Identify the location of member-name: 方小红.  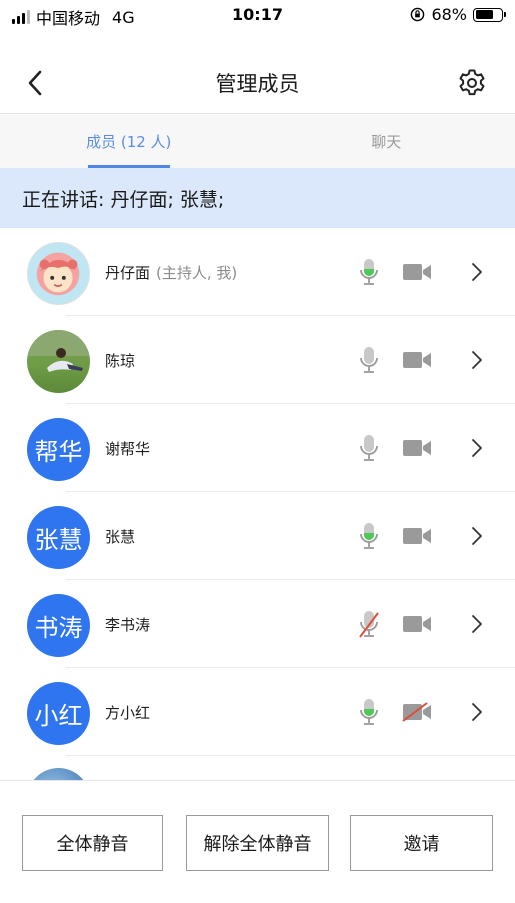
(128, 713).